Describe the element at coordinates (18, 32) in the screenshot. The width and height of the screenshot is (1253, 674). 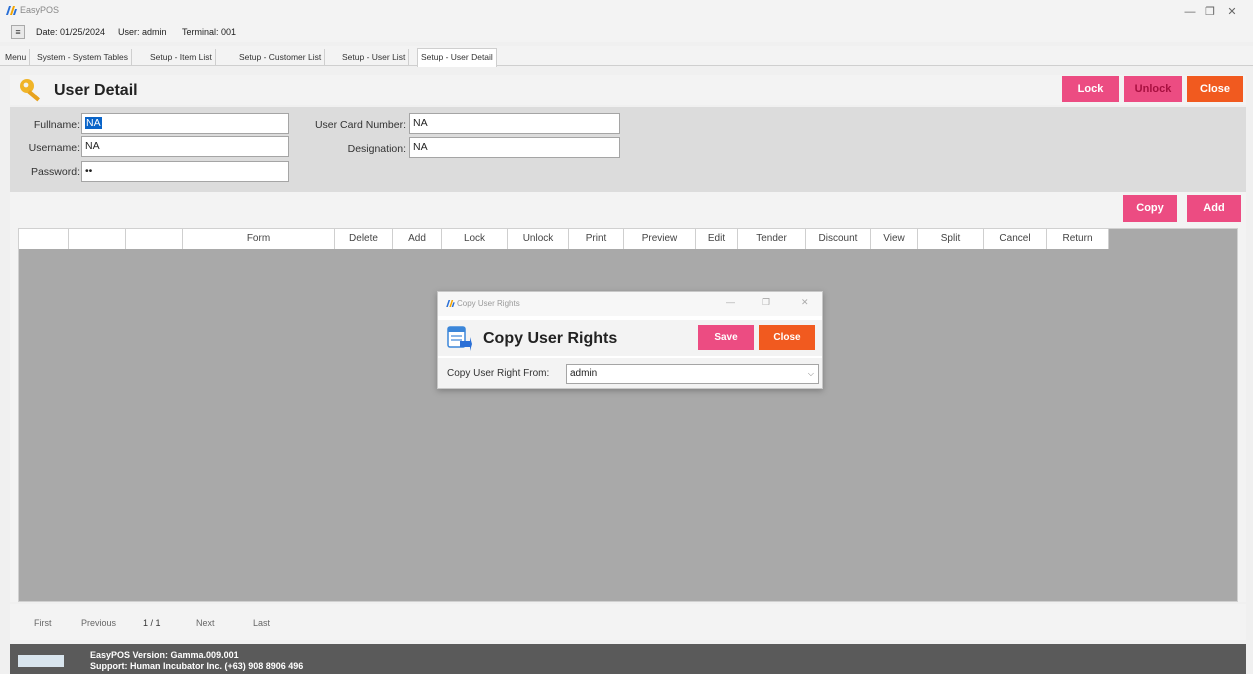
I see `menu-toggle-button: ≡` at that location.